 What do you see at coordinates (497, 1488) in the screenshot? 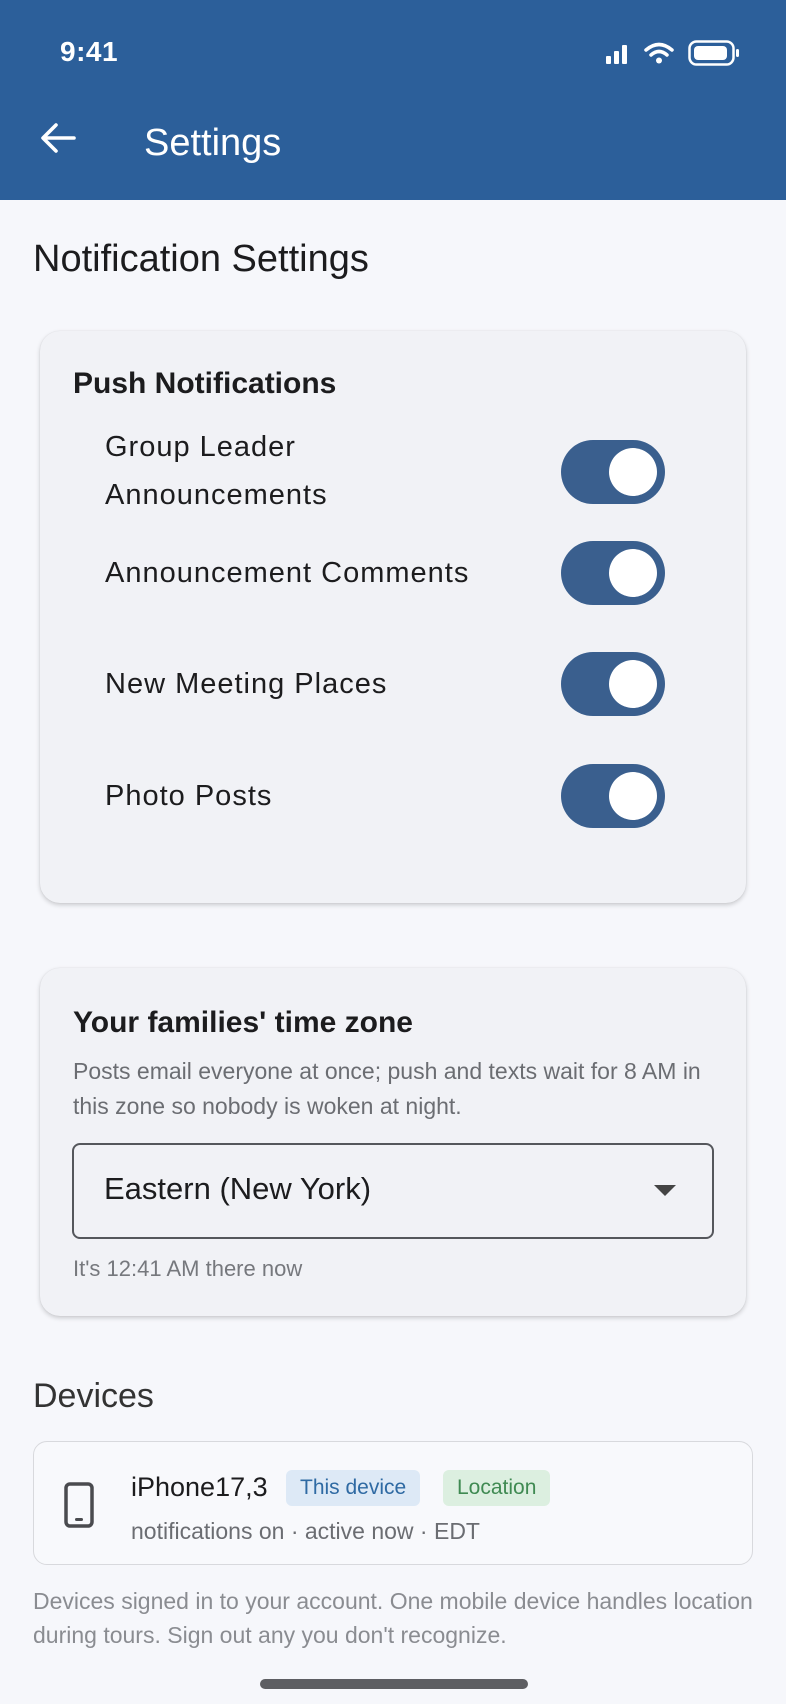
I see `location-badge: Location` at bounding box center [497, 1488].